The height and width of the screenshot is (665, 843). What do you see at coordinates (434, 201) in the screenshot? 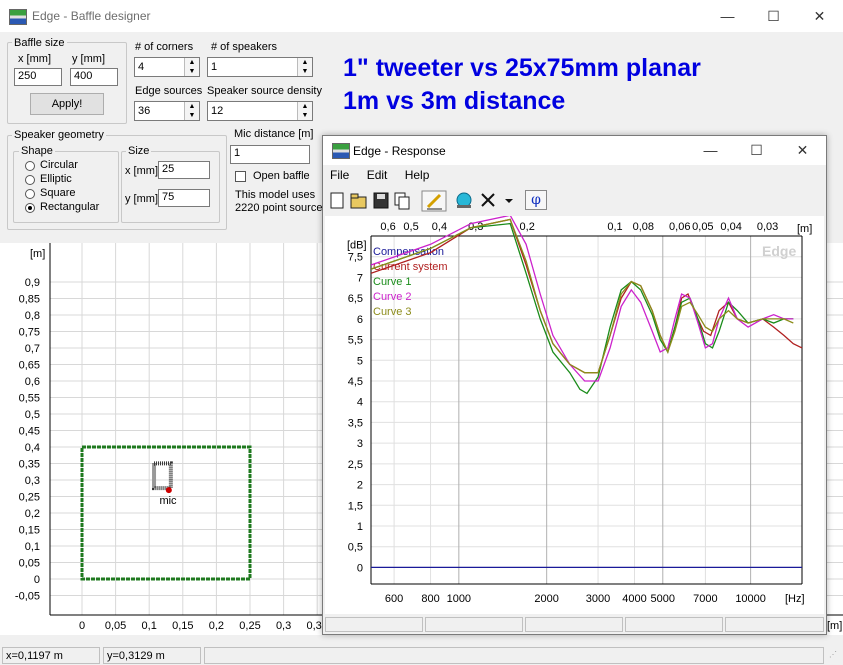
I see `pen-icon` at bounding box center [434, 201].